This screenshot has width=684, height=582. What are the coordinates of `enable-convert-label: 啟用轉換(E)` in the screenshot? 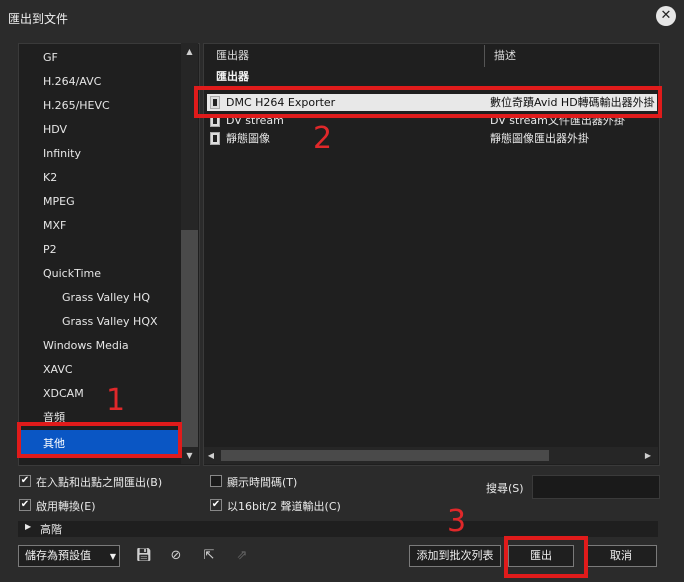 It's located at (66, 506).